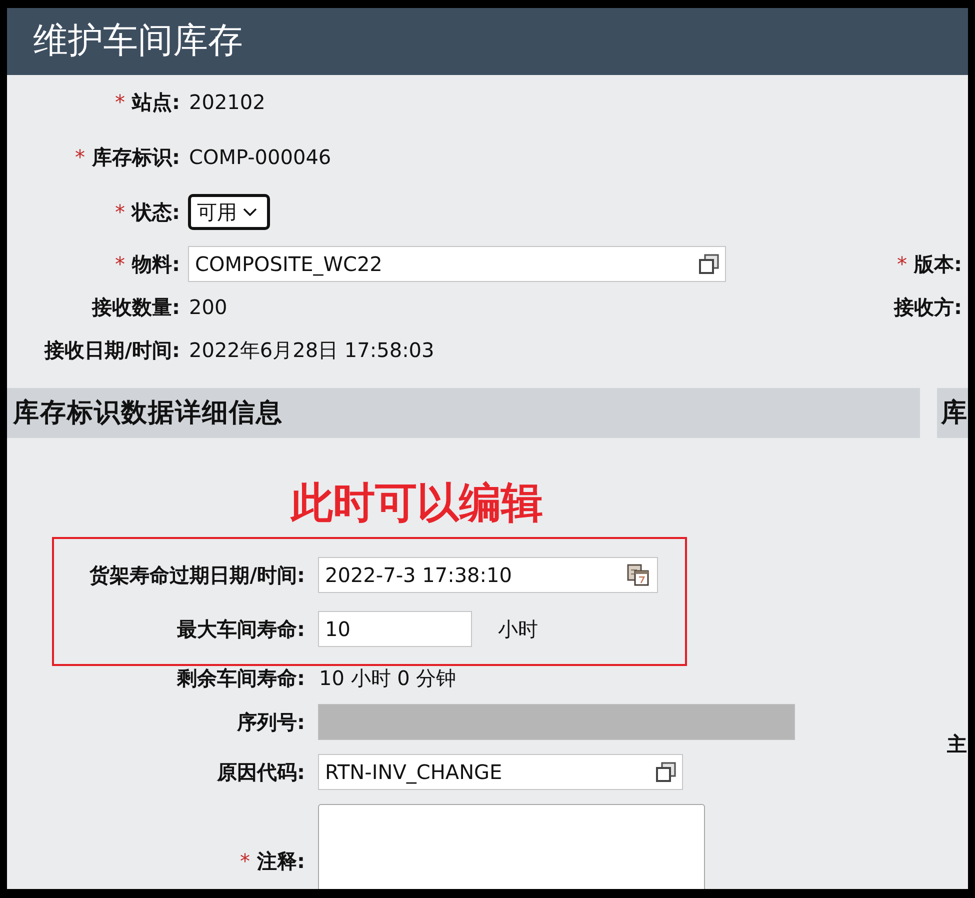  What do you see at coordinates (957, 744) in the screenshot?
I see `field-label: 主` at bounding box center [957, 744].